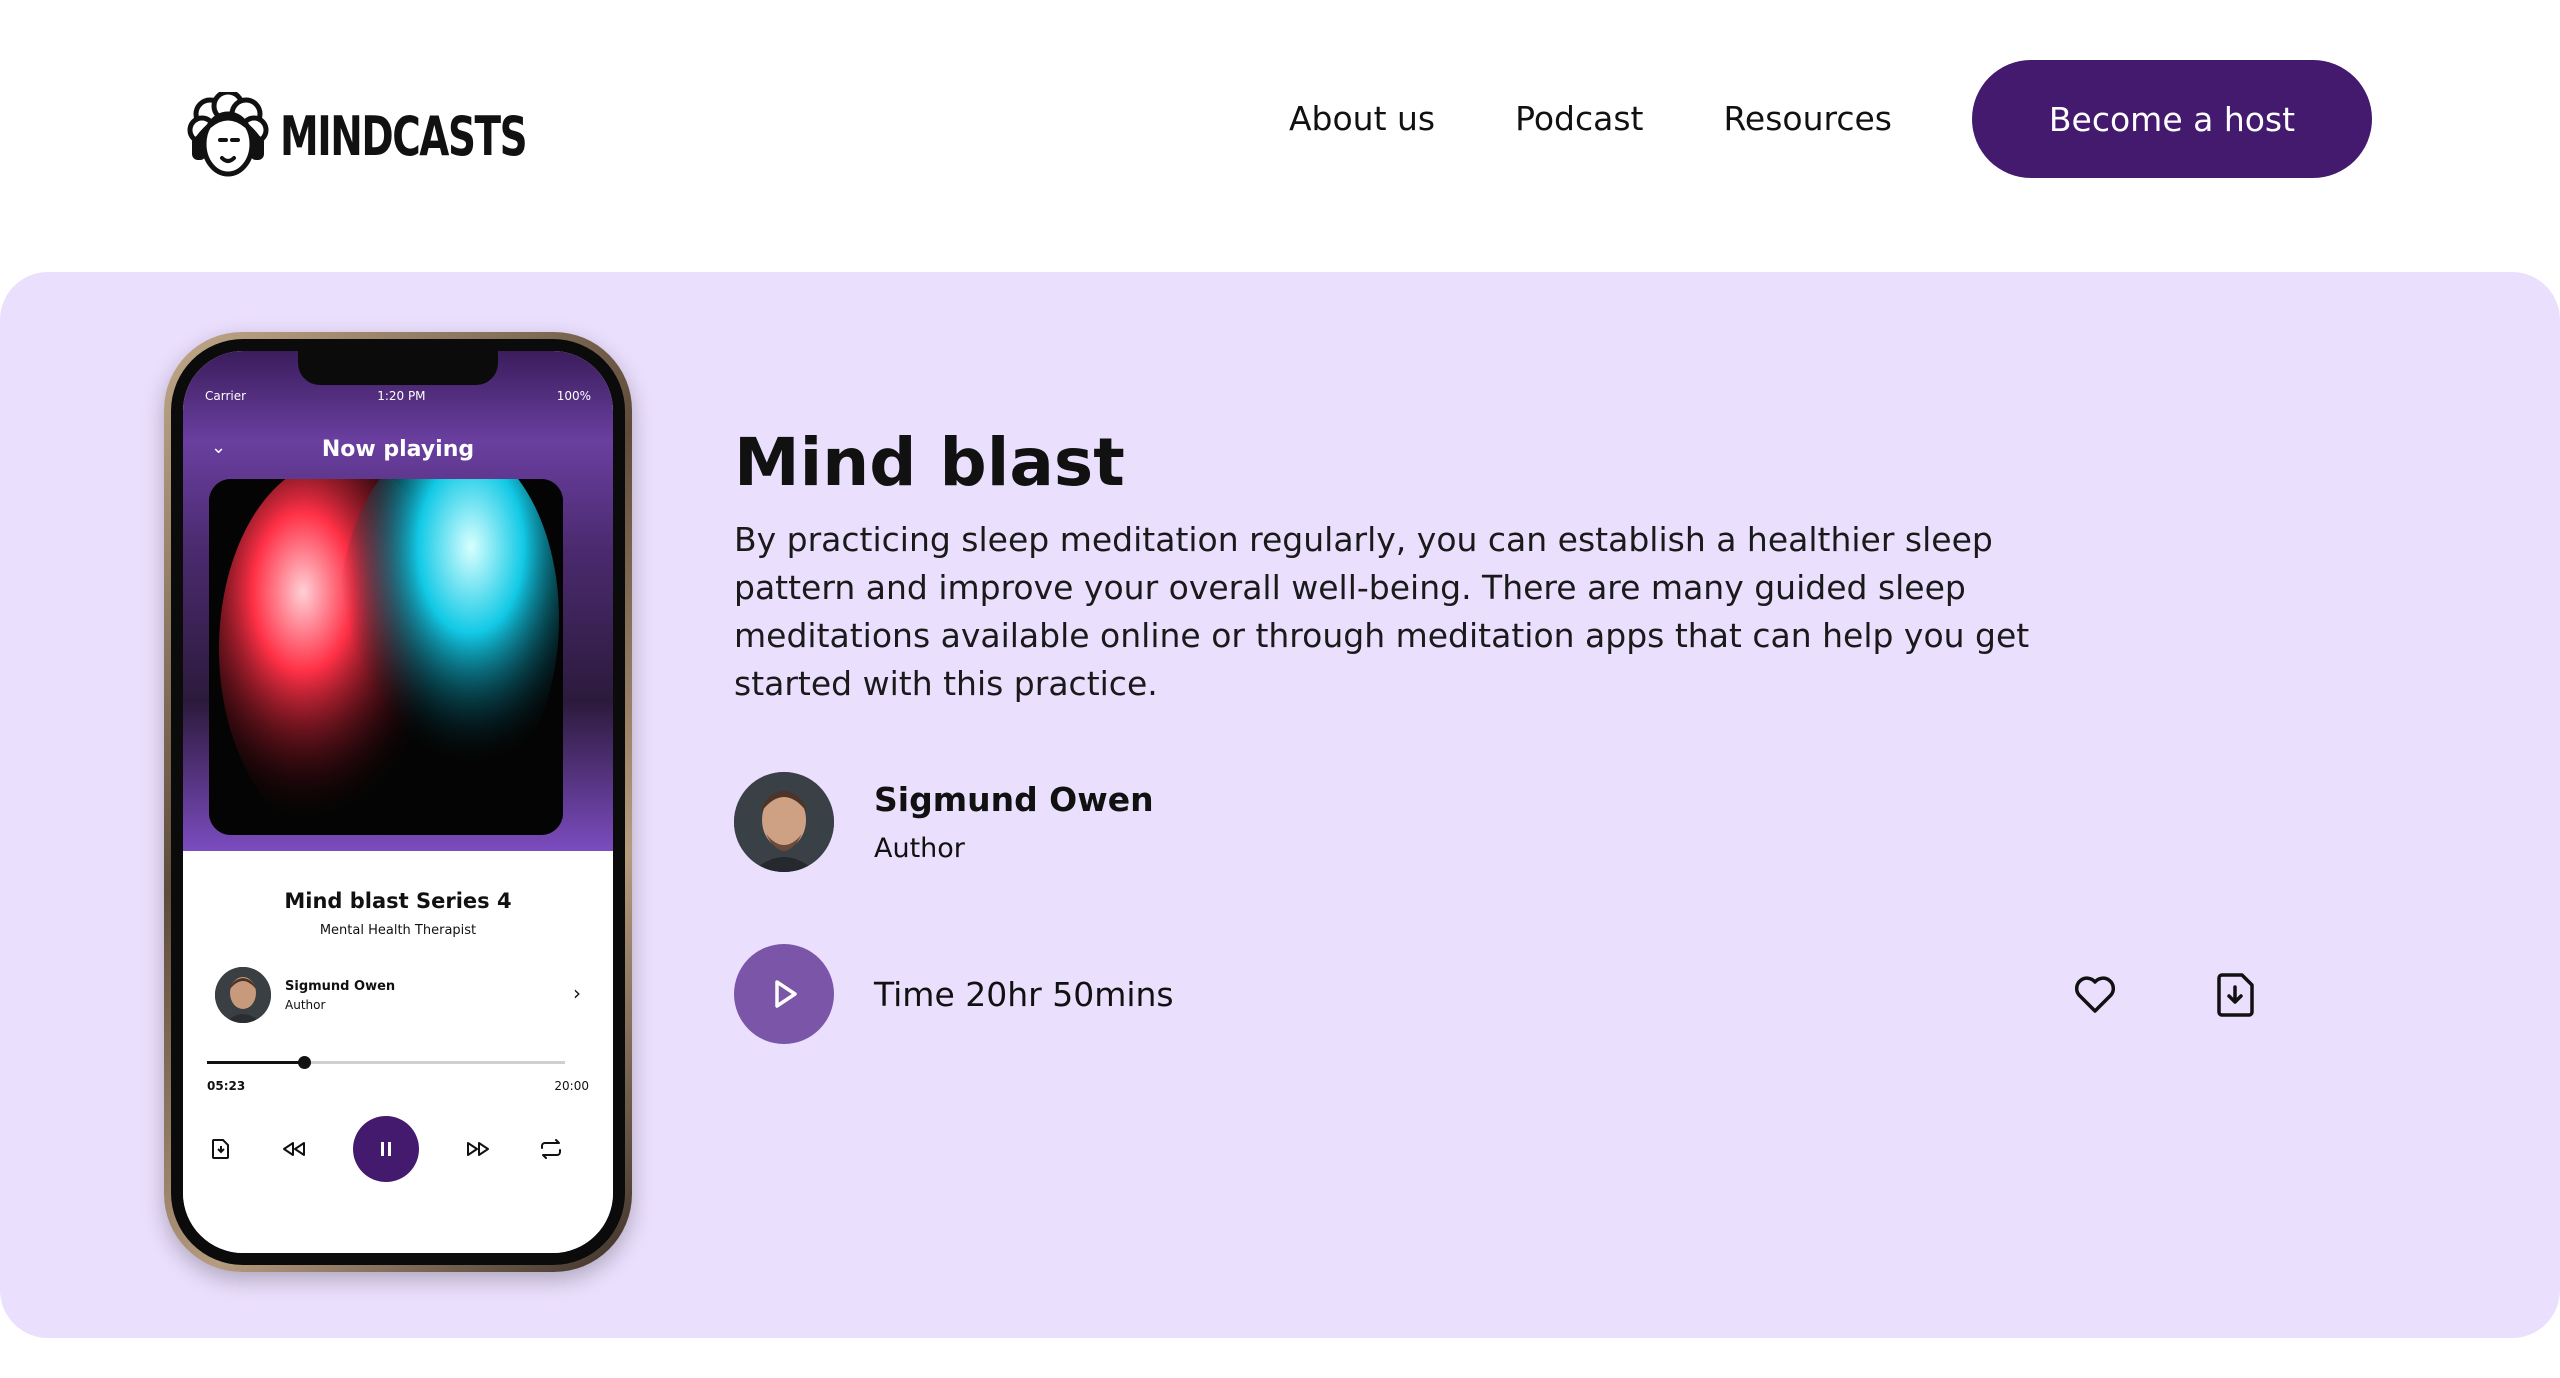 Image resolution: width=2560 pixels, height=1378 pixels. I want to click on pause-button, so click(386, 1149).